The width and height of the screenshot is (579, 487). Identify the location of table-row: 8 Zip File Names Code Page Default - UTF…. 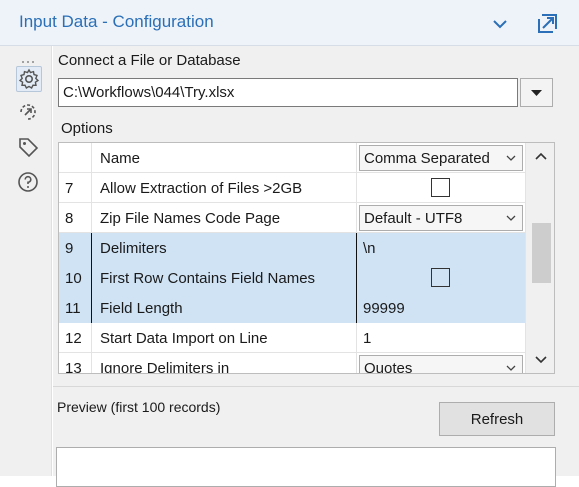
(292, 218).